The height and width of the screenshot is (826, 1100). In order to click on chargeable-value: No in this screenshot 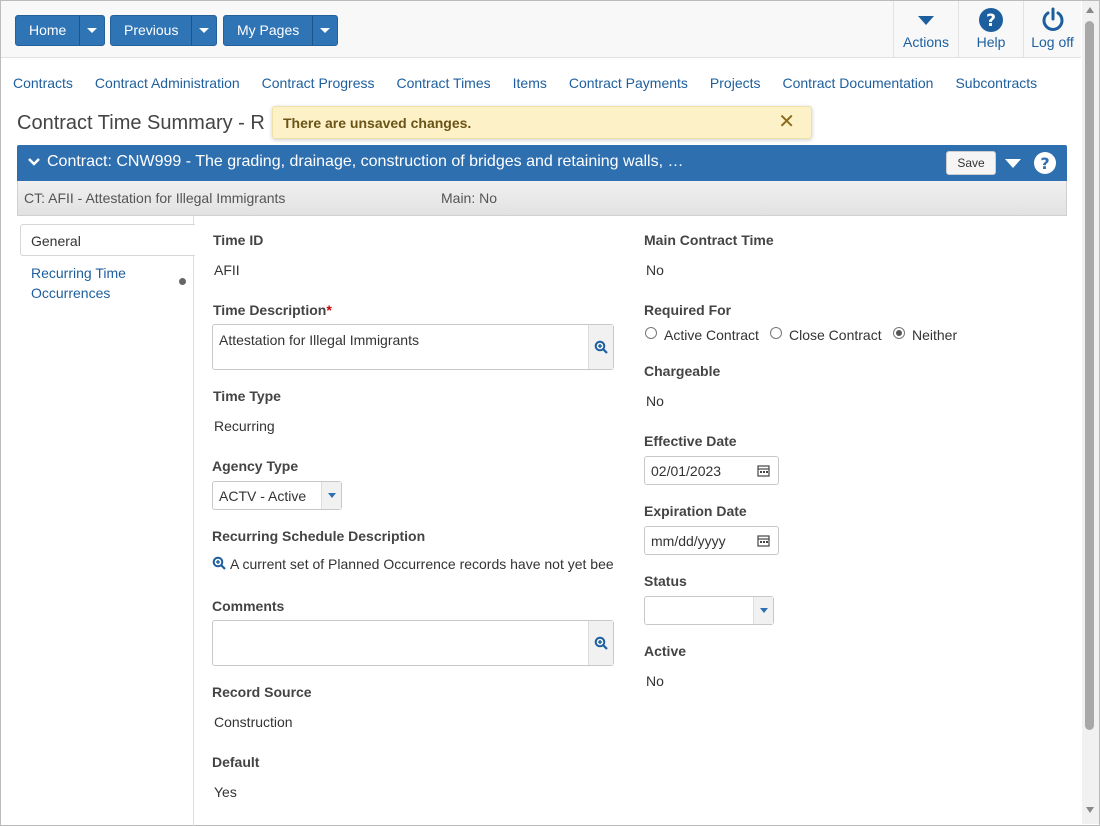, I will do `click(655, 401)`.